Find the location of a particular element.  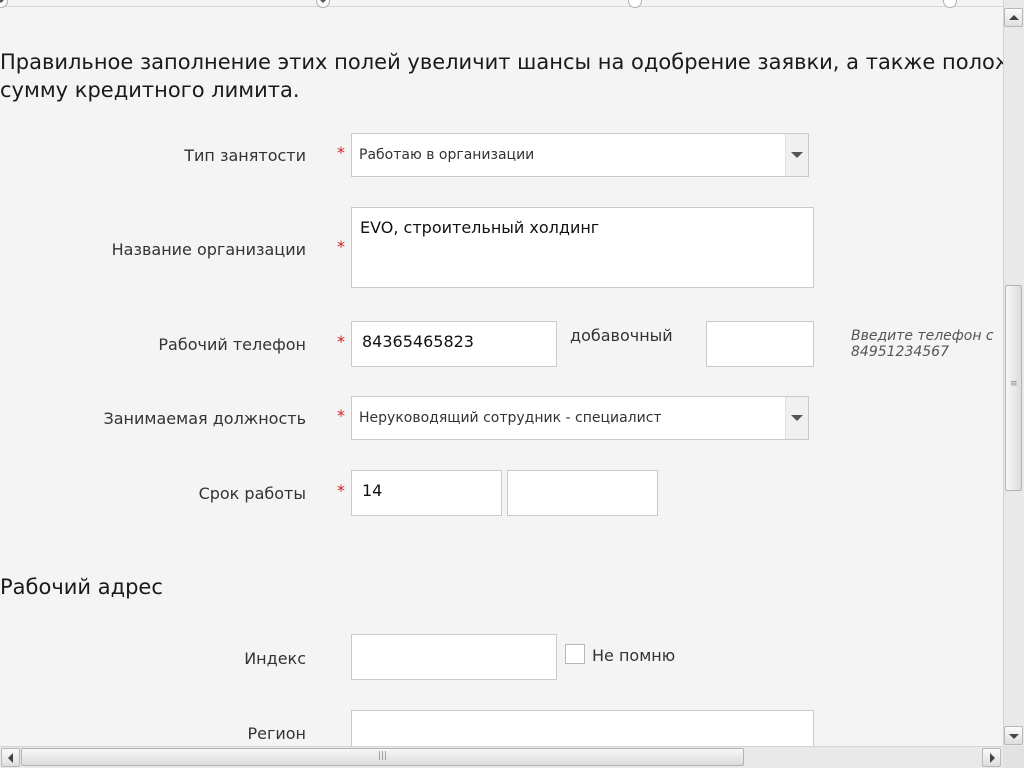

arrow-right-icon is located at coordinates (991, 757).